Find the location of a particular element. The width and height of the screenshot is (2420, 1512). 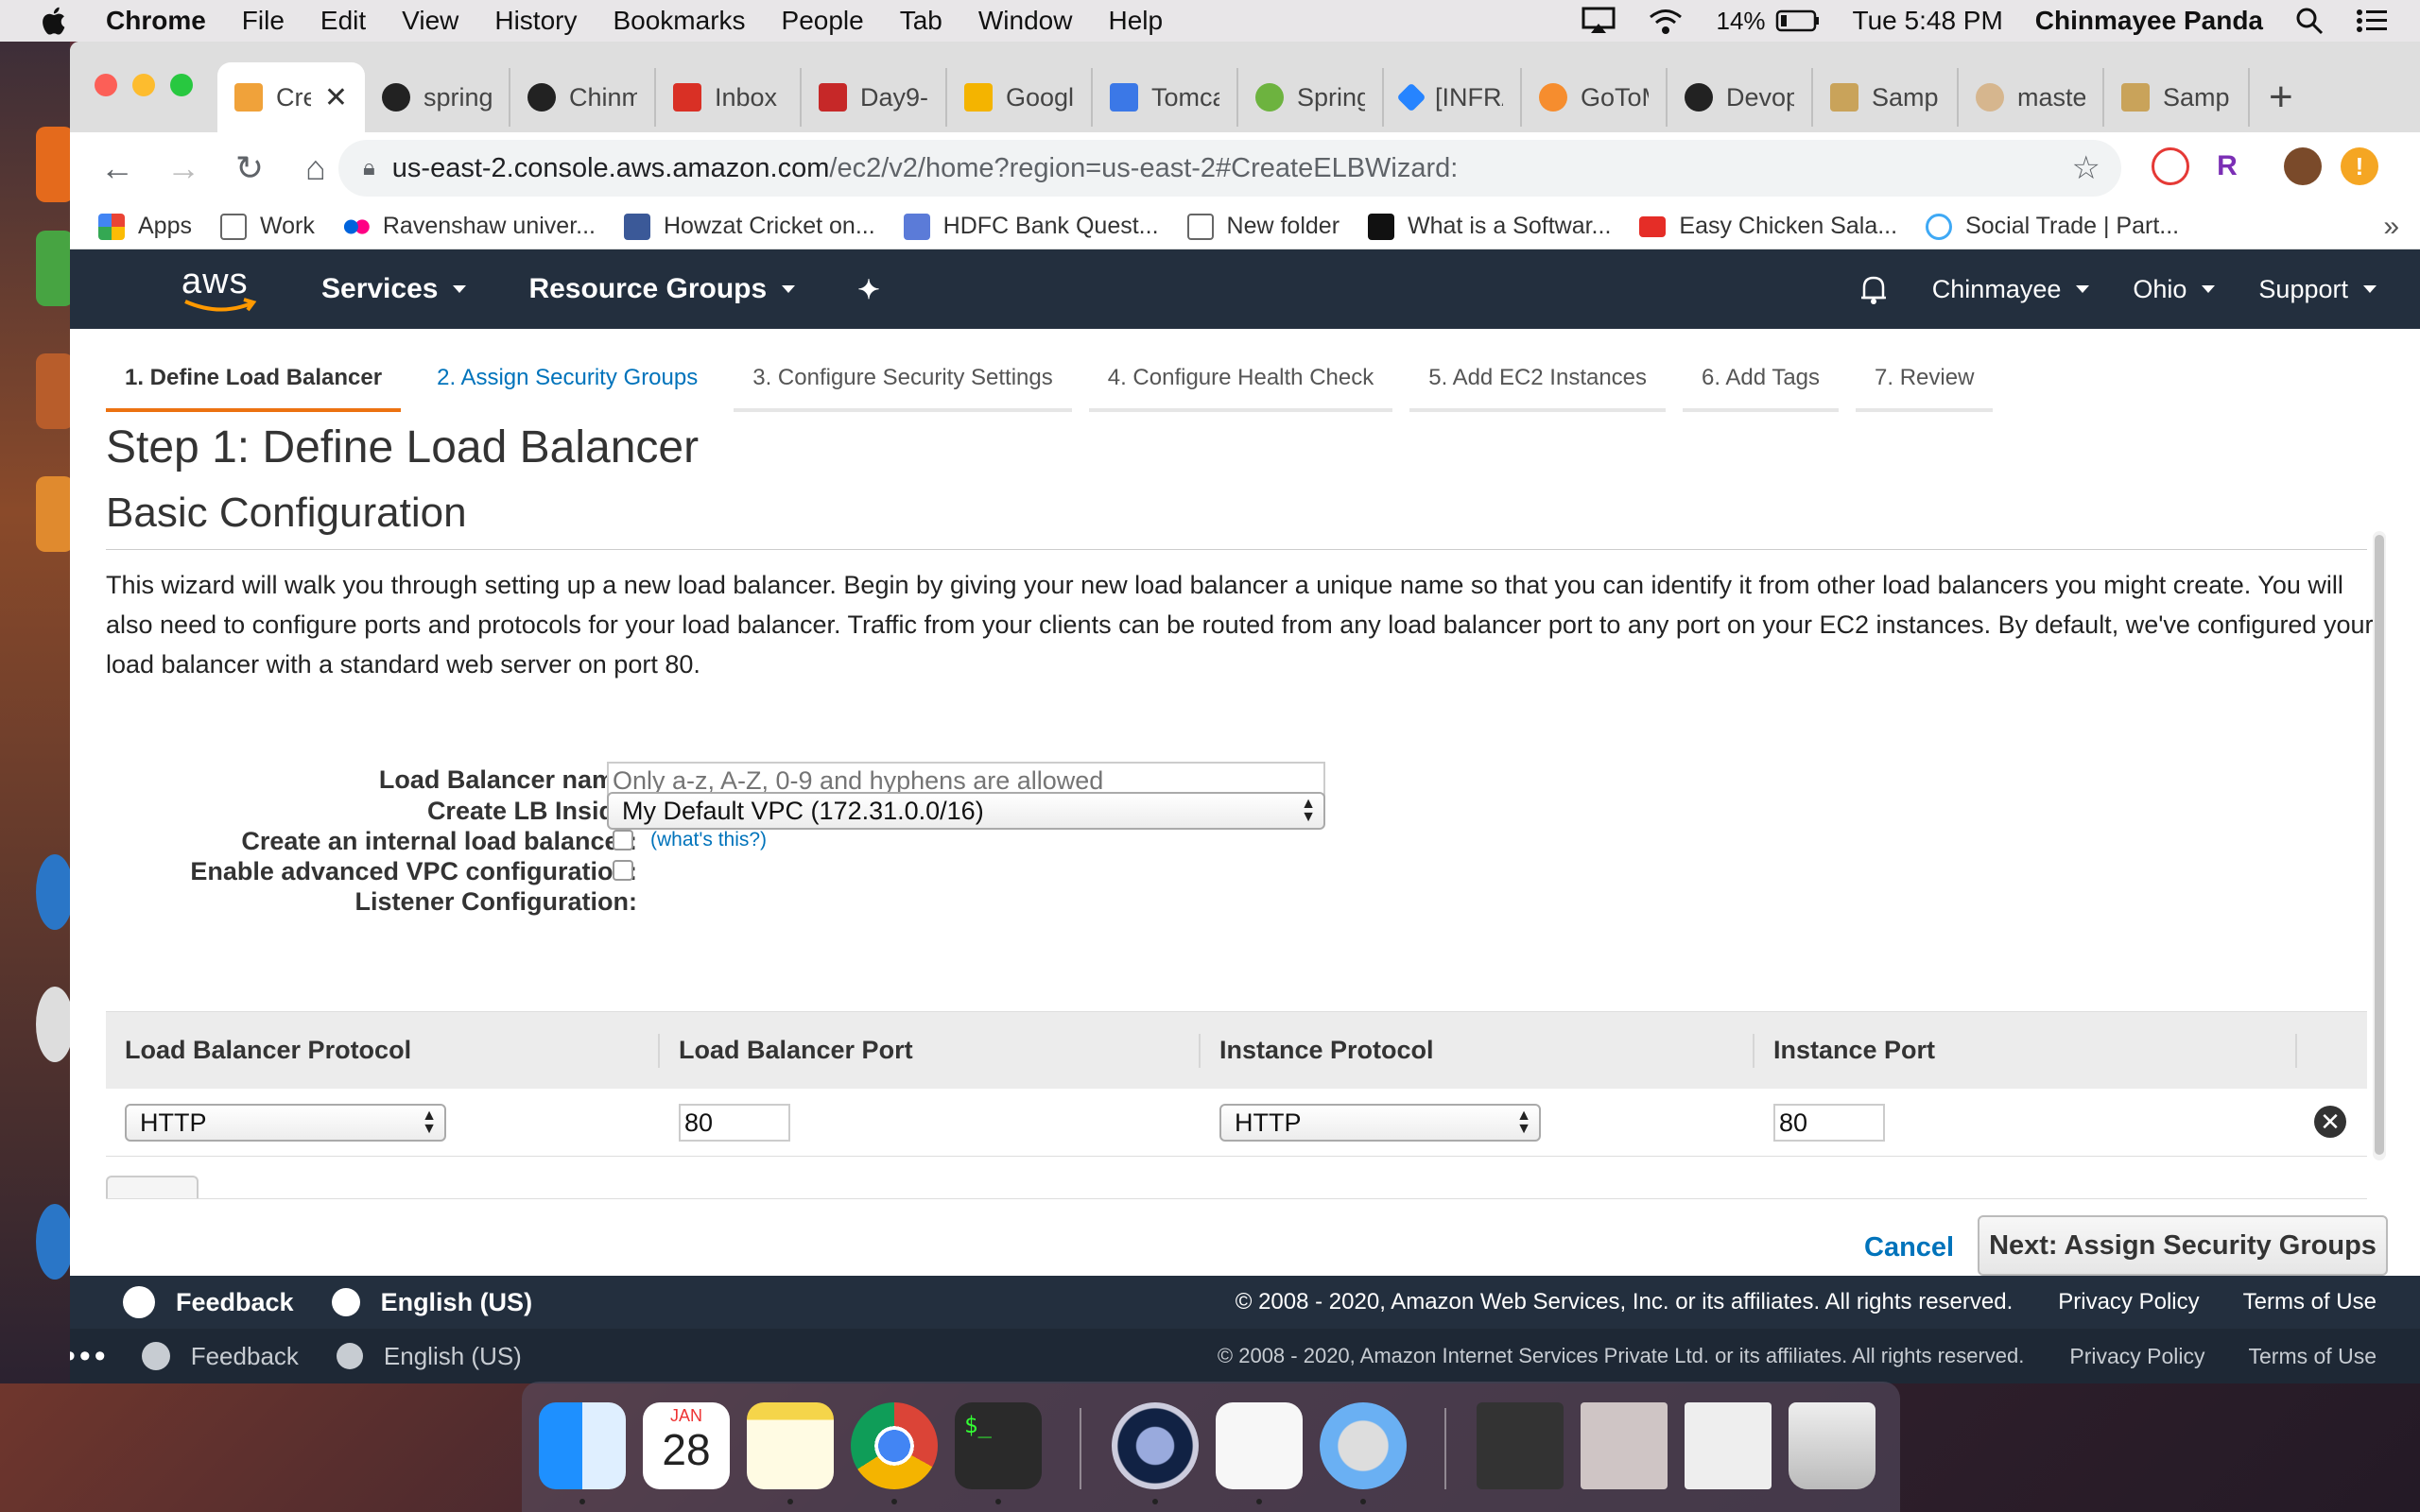

chrome-icon is located at coordinates (895, 1445).